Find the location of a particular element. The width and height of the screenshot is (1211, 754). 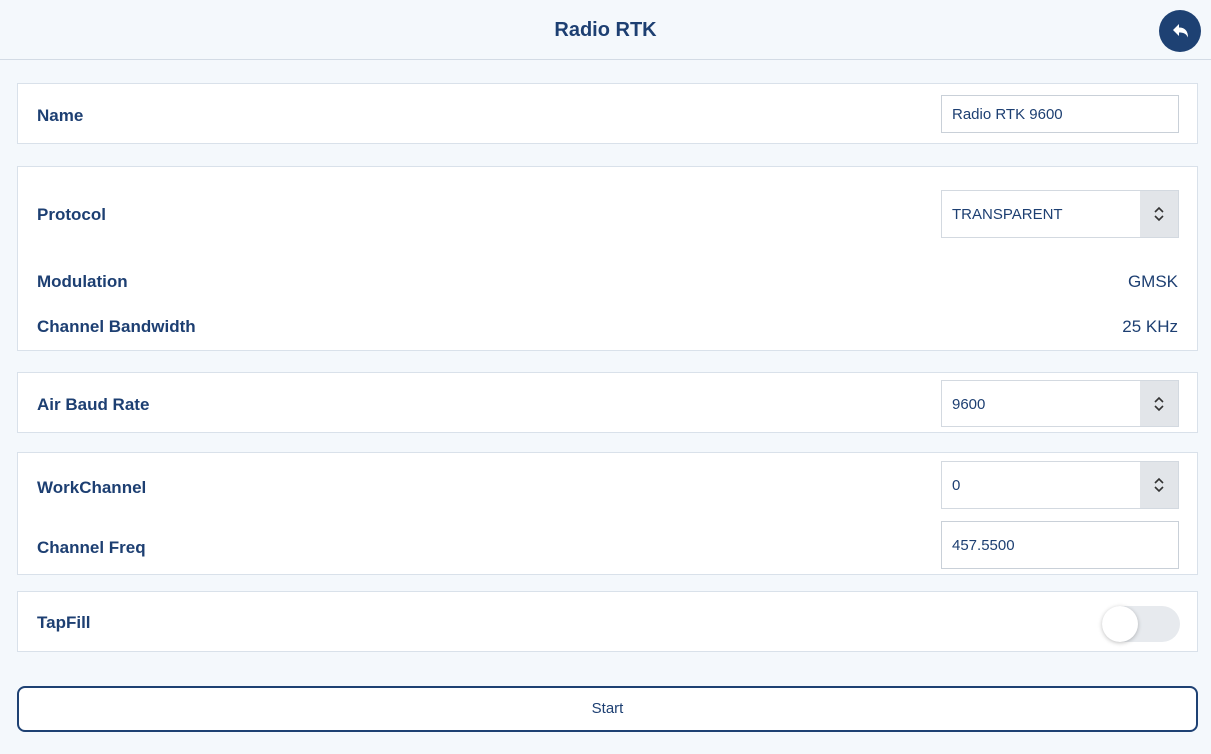

tapfill-label: TapFill is located at coordinates (64, 622).